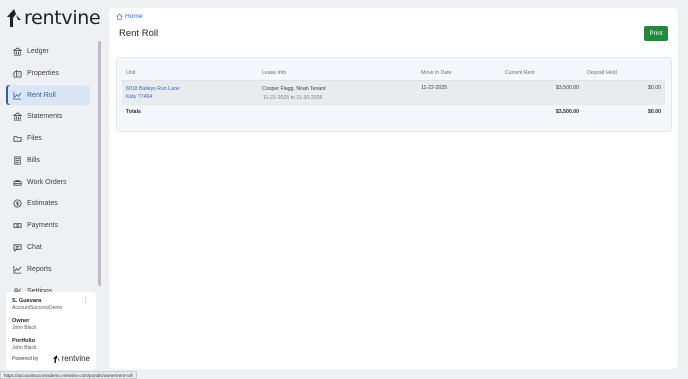 This screenshot has height=379, width=688. Describe the element at coordinates (624, 73) in the screenshot. I see `col-deposit: Deposit Held` at that location.